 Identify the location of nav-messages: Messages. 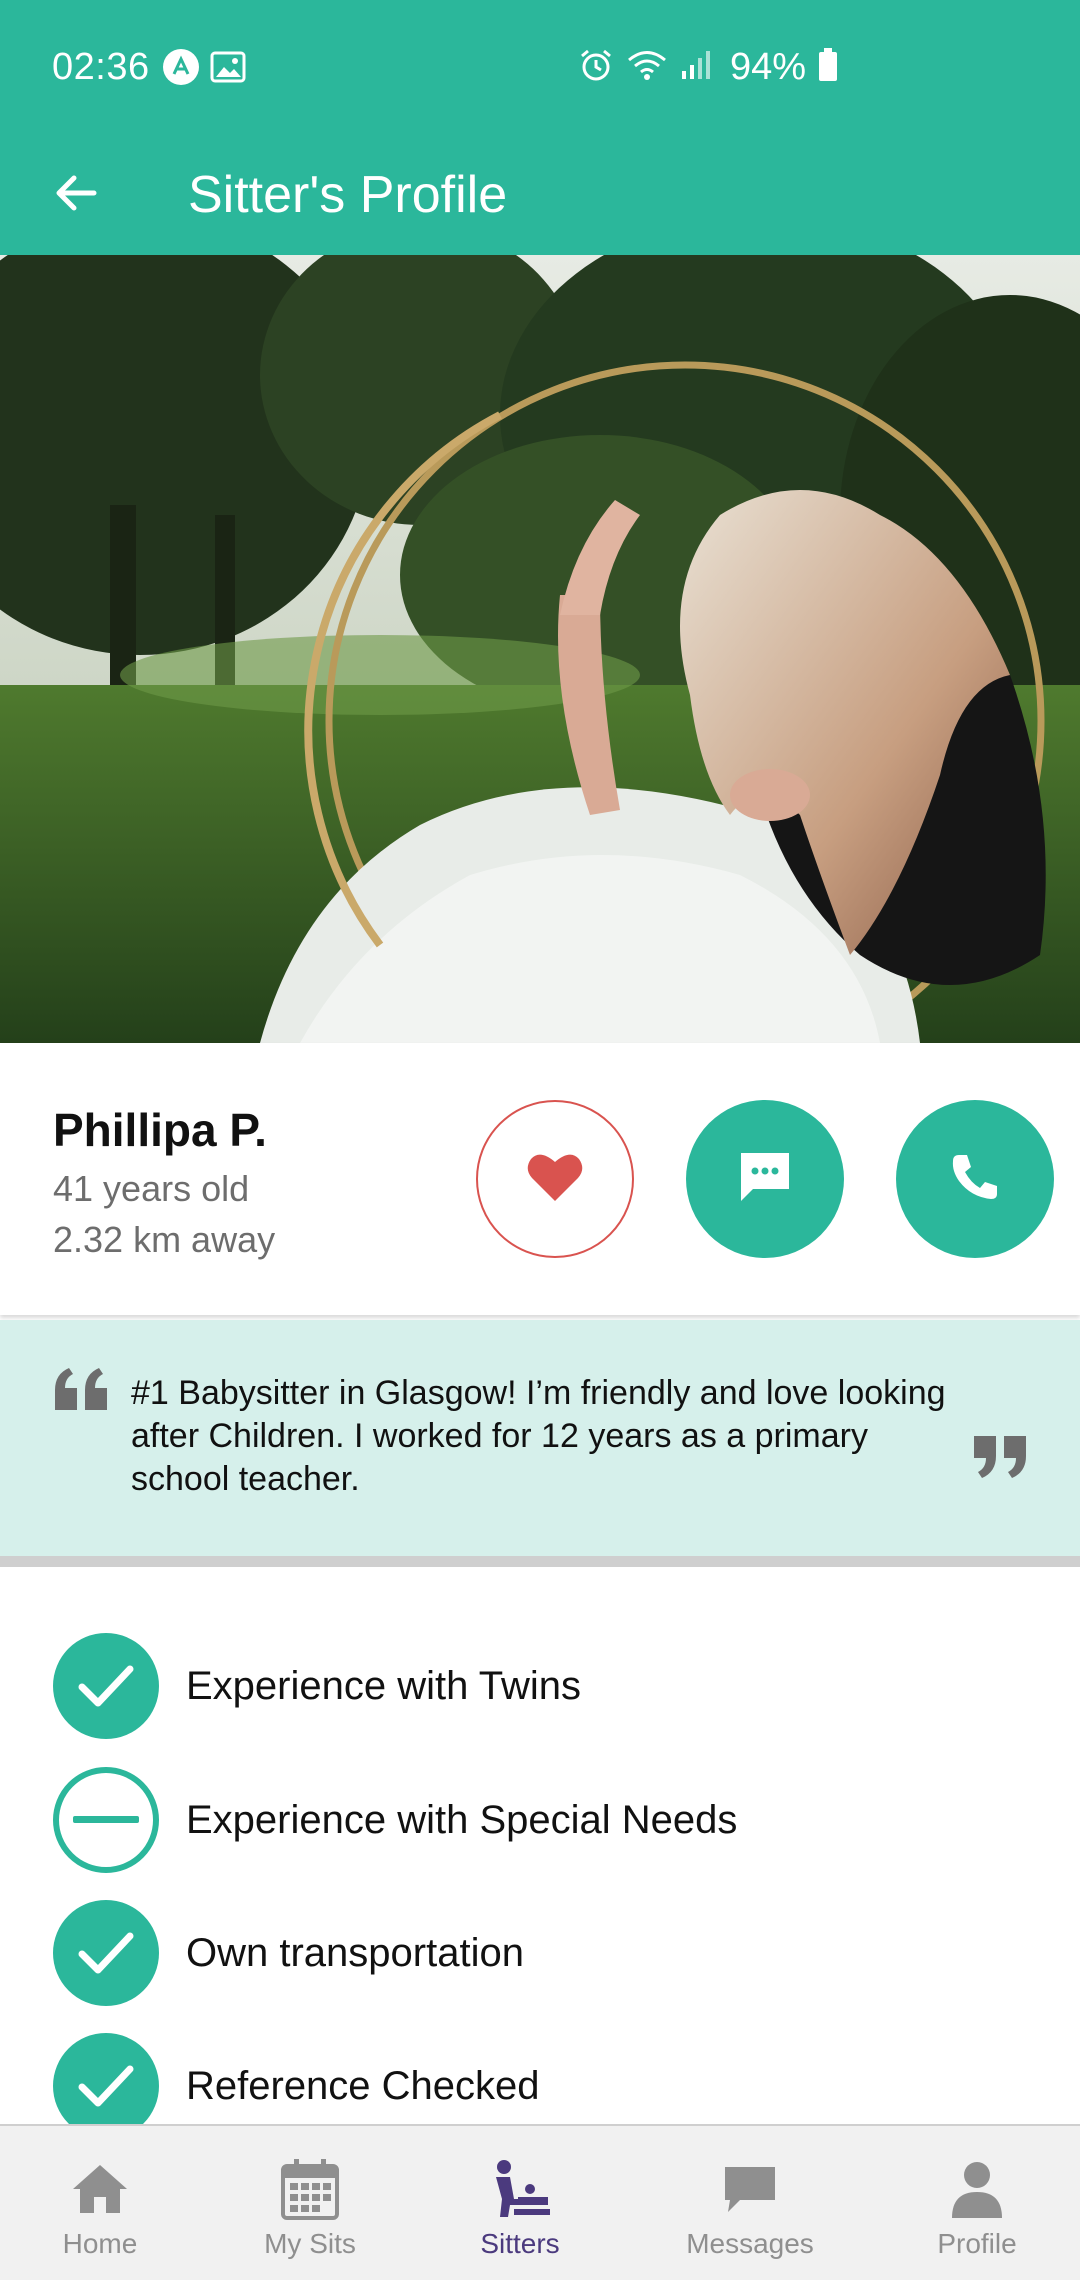
(750, 2203).